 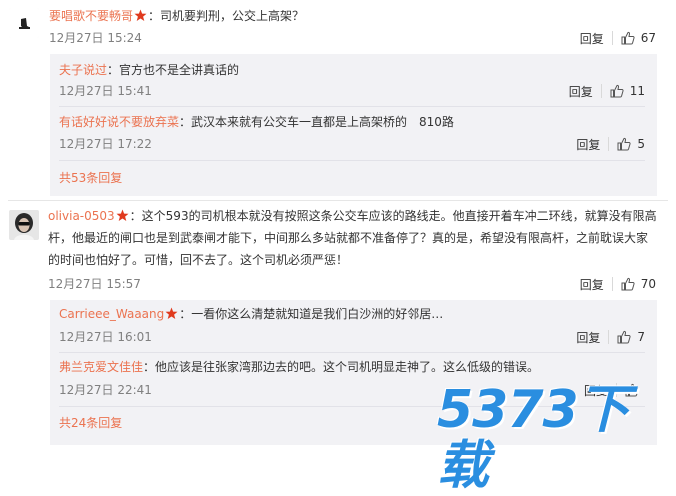 I want to click on more-replies-link: 共24条回复, so click(x=90, y=423).